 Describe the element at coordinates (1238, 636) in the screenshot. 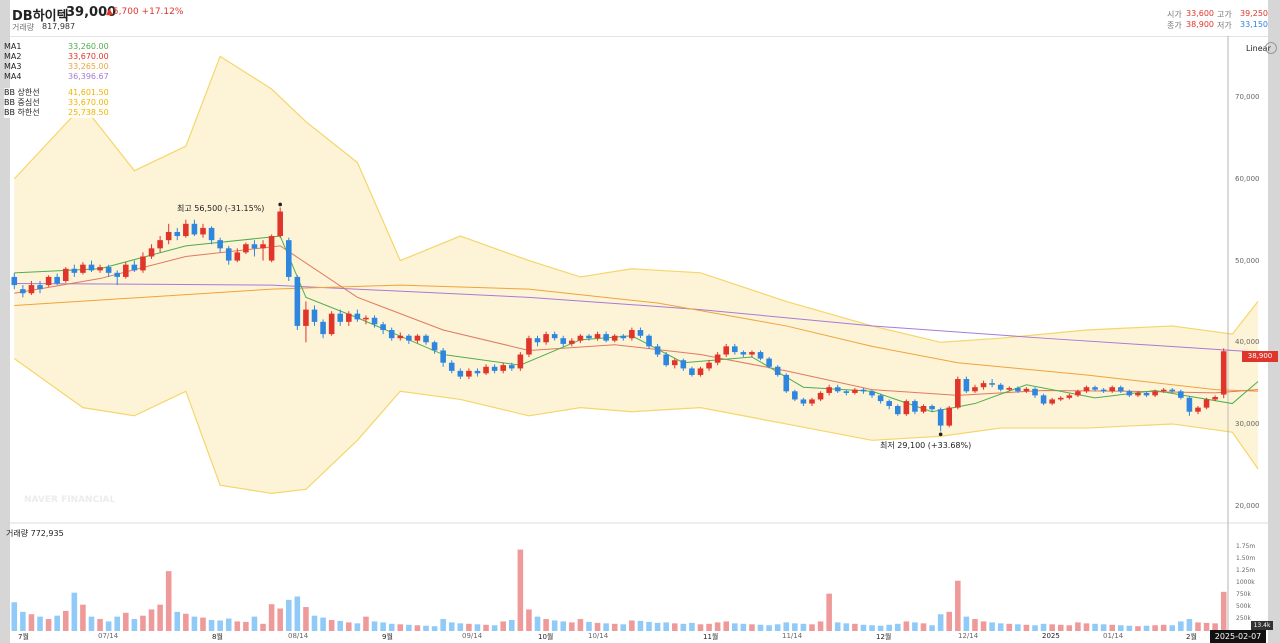

I see `crosshair-date-tag: 2025-02-07` at that location.